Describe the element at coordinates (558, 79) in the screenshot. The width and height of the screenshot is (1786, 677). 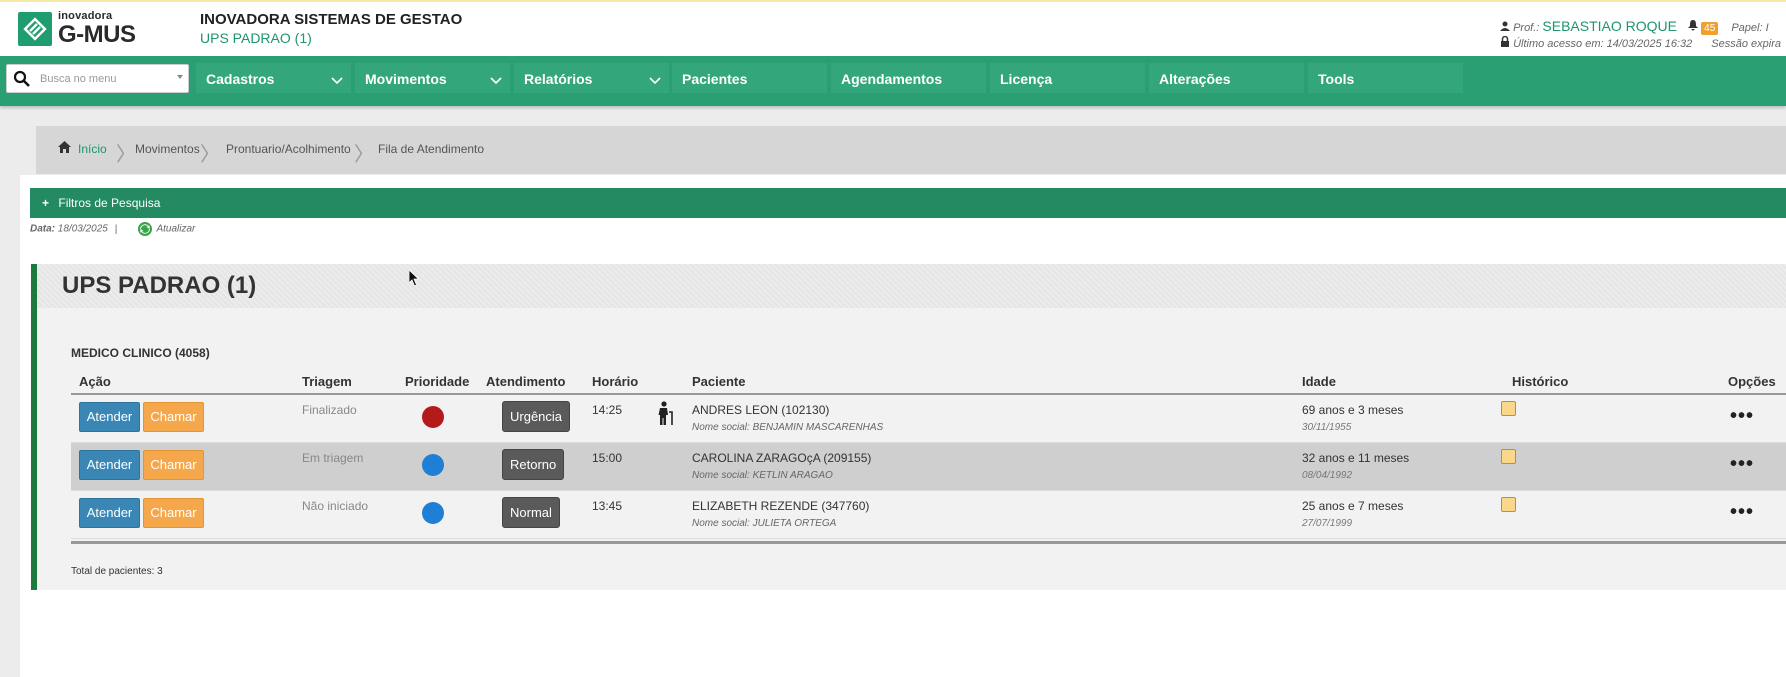
I see `menu-label: Relatórios` at that location.